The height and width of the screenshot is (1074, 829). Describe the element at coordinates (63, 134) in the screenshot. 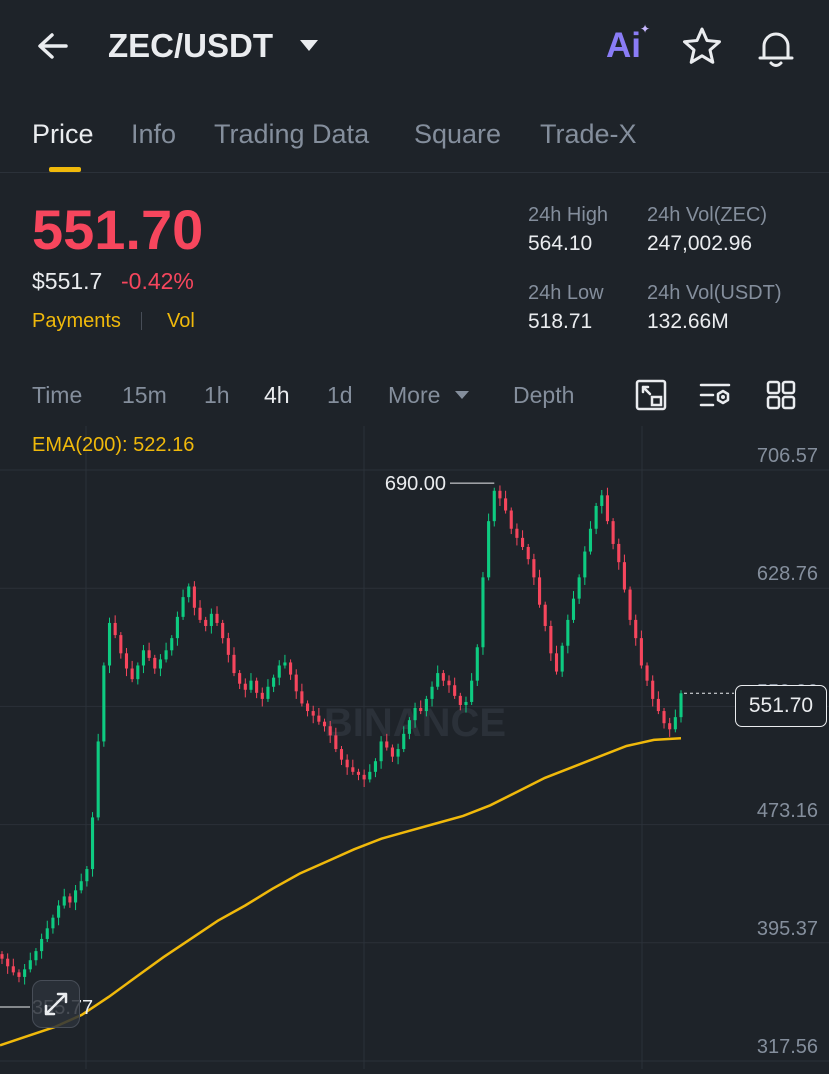

I see `tab-price: Price` at that location.